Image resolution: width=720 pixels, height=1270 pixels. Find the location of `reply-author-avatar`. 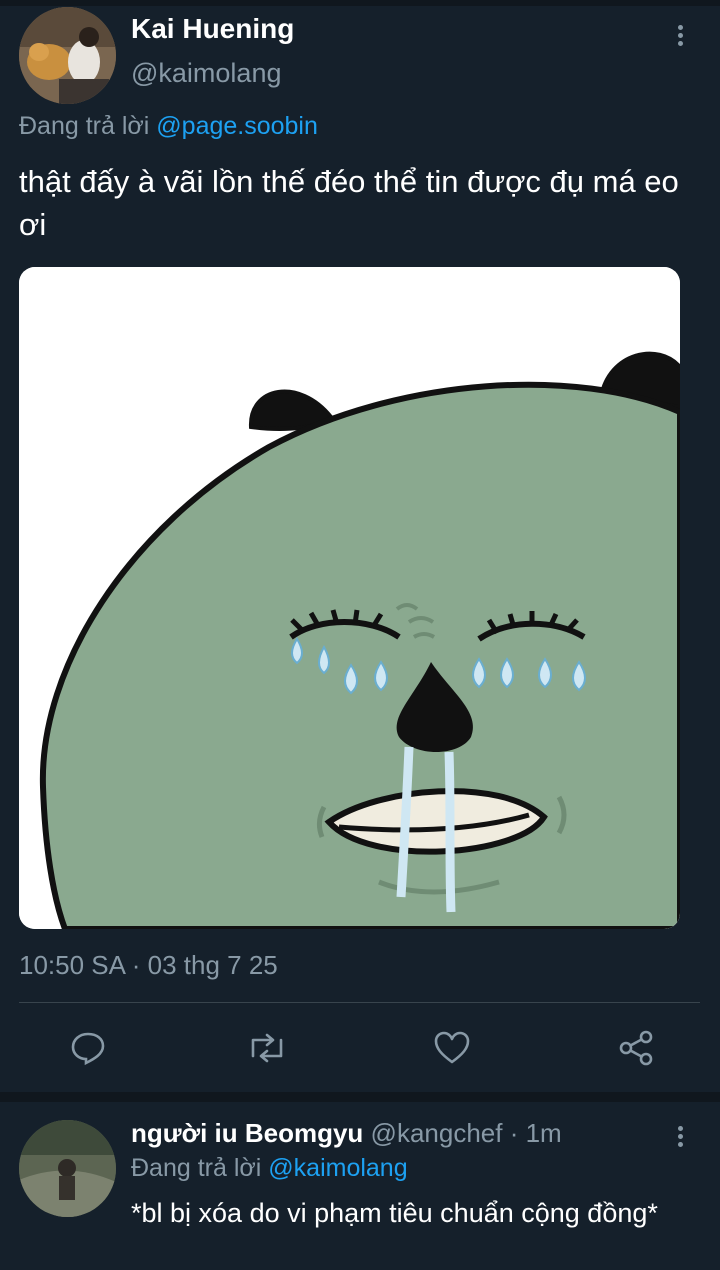

reply-author-avatar is located at coordinates (67, 1168).